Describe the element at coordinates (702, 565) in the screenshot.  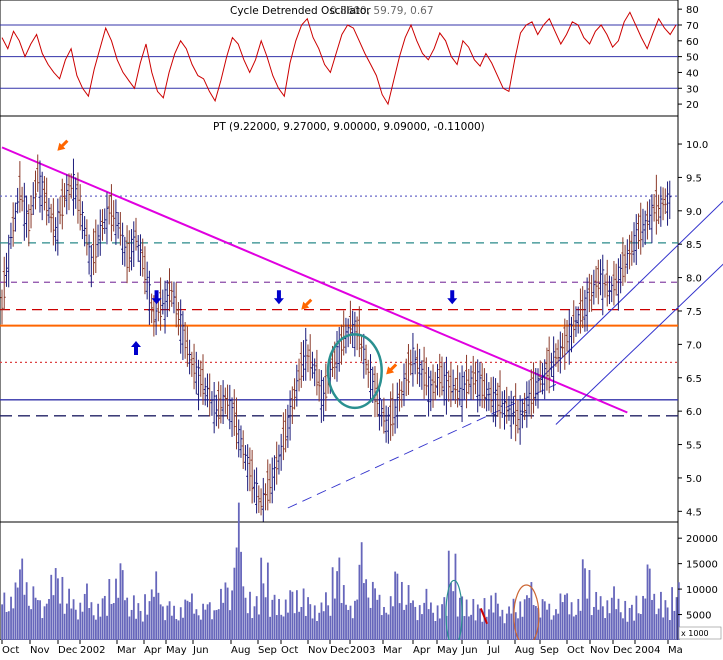
I see `volume-tick-label-15000: 15000` at that location.